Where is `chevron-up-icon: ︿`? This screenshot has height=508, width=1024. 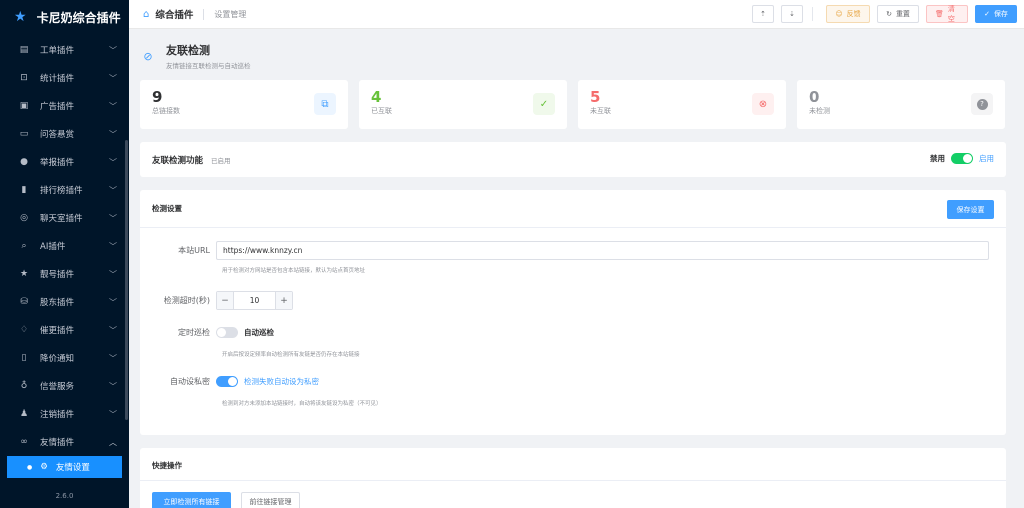
chevron-up-icon: ︿ is located at coordinates (113, 442).